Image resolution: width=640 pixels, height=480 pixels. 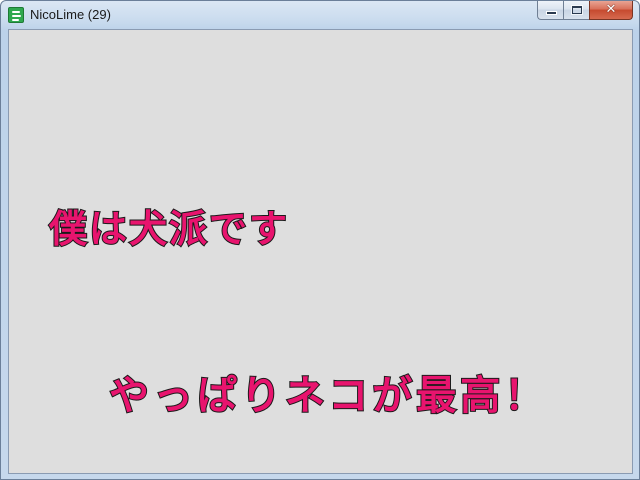 What do you see at coordinates (328, 396) in the screenshot?
I see `comment-text: やっぱりネコが最高！` at bounding box center [328, 396].